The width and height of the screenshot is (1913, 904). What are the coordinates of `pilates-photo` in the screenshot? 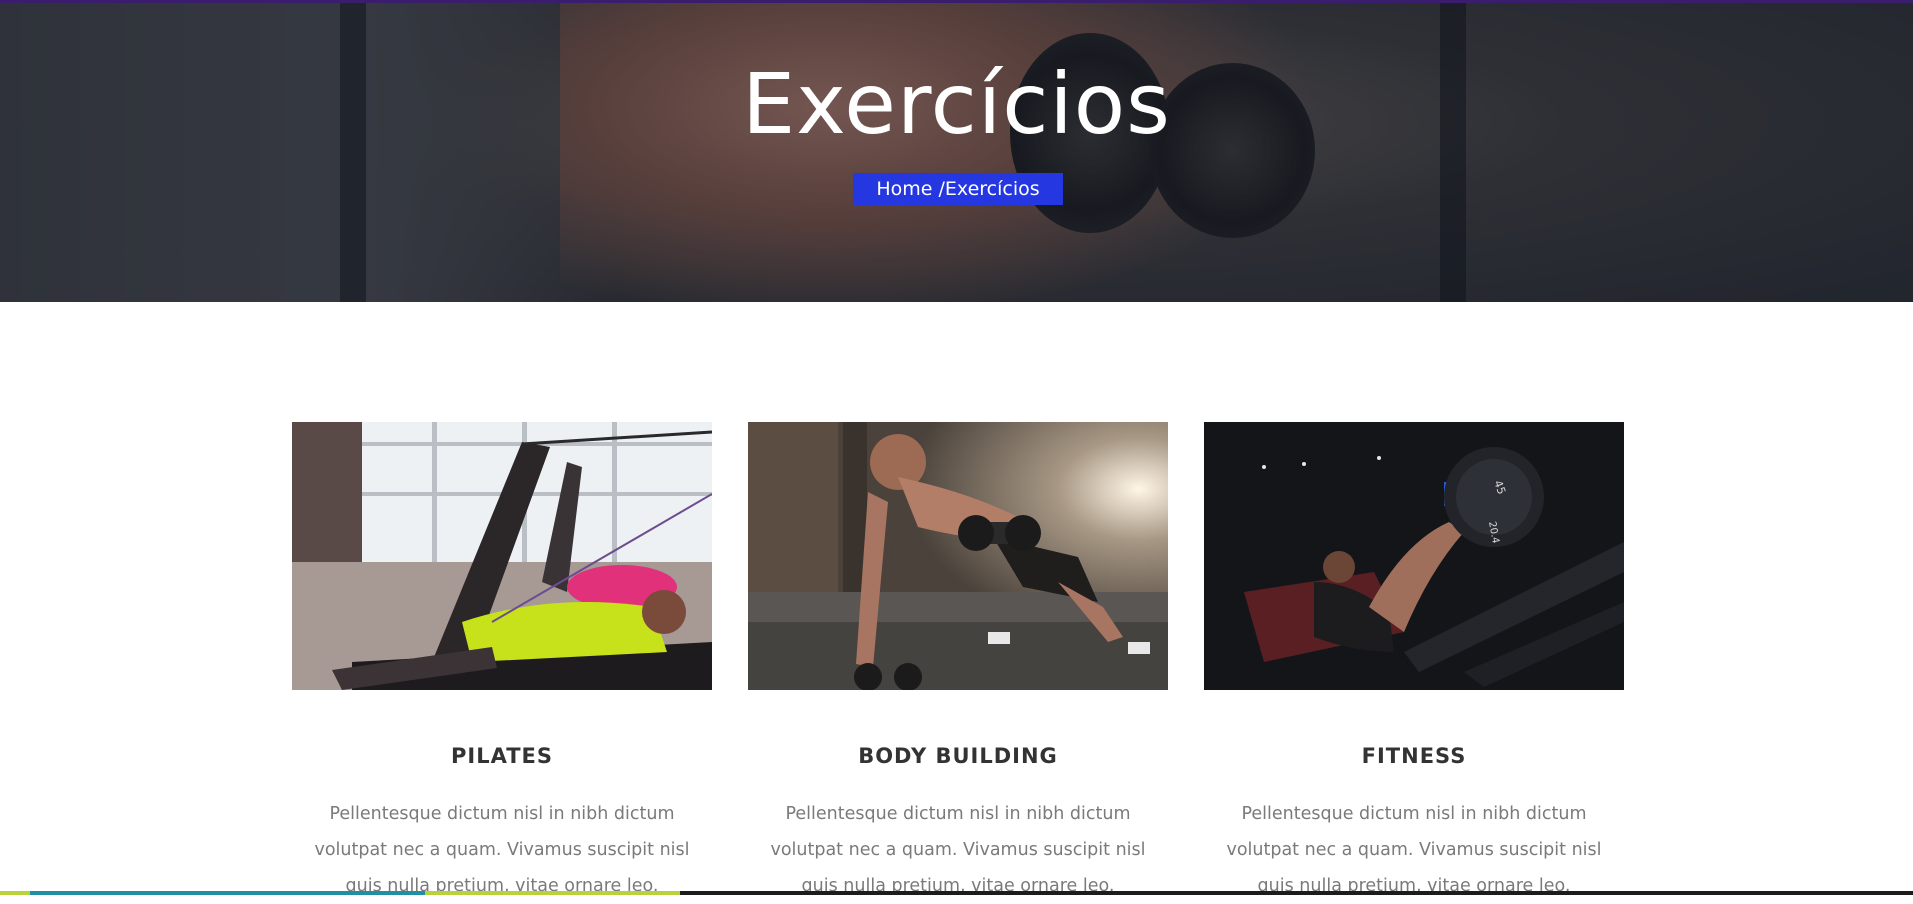 It's located at (502, 556).